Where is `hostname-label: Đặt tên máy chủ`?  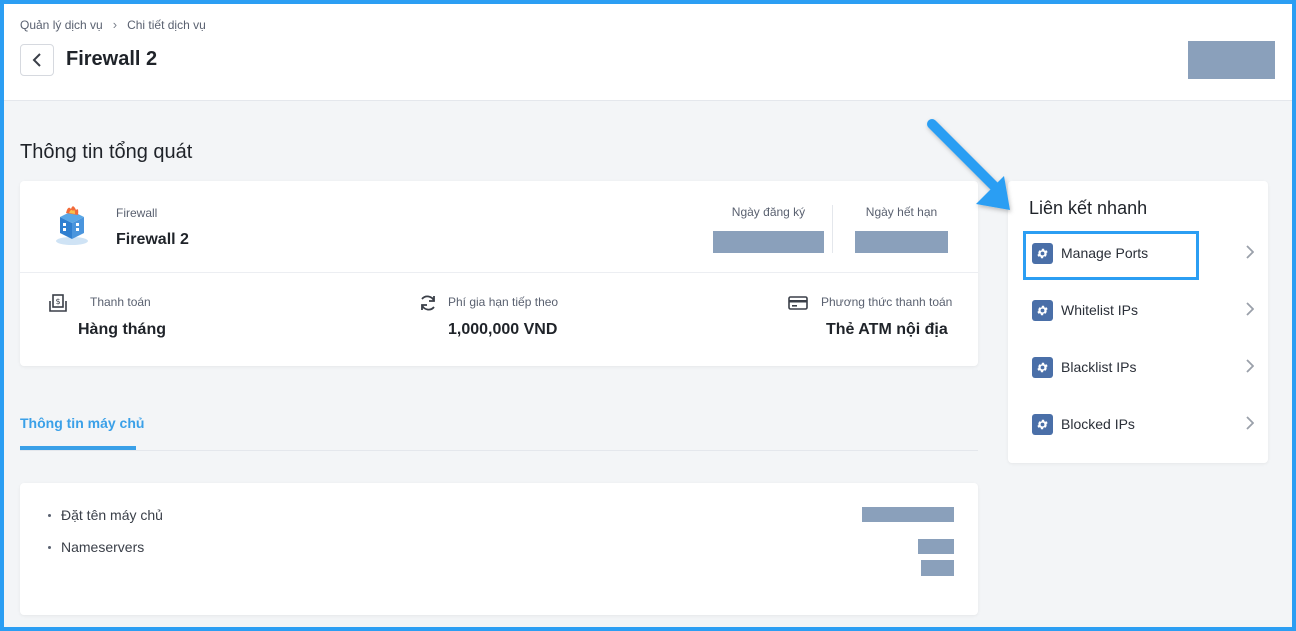 hostname-label: Đặt tên máy chủ is located at coordinates (112, 515).